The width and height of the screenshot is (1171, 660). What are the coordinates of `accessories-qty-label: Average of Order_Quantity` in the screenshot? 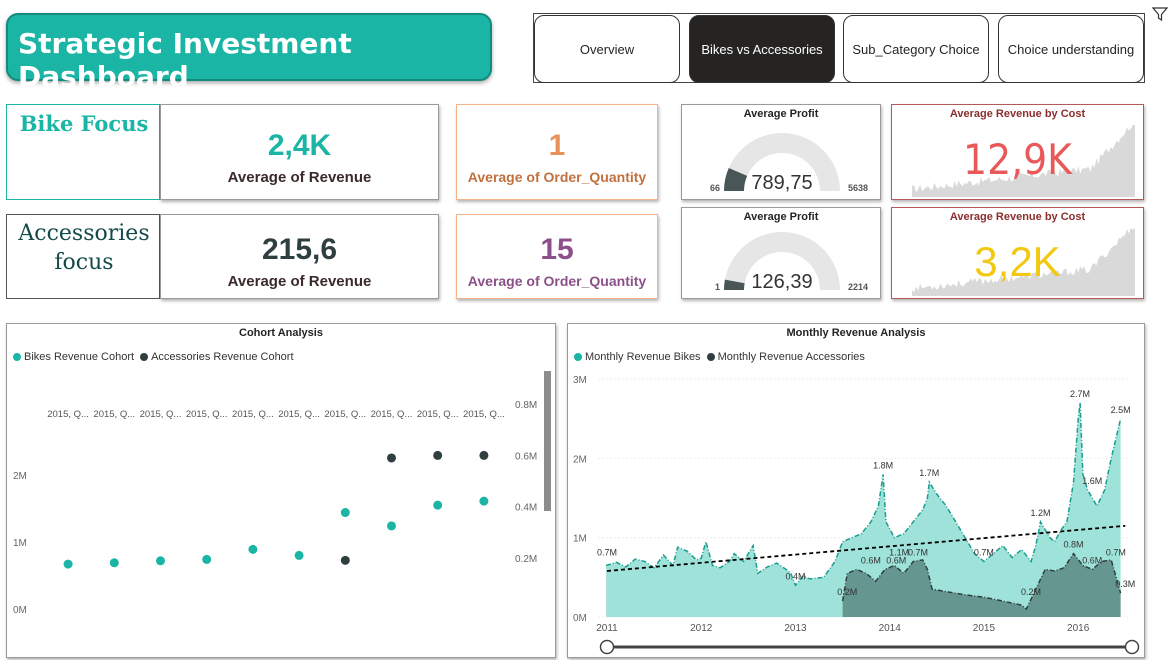 It's located at (557, 281).